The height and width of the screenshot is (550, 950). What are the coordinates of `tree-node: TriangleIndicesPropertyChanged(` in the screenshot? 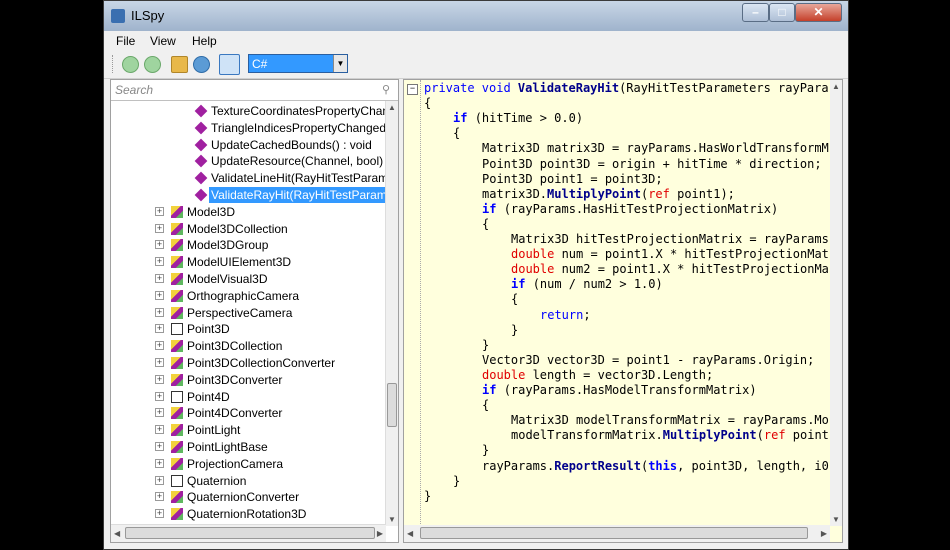 It's located at (248, 128).